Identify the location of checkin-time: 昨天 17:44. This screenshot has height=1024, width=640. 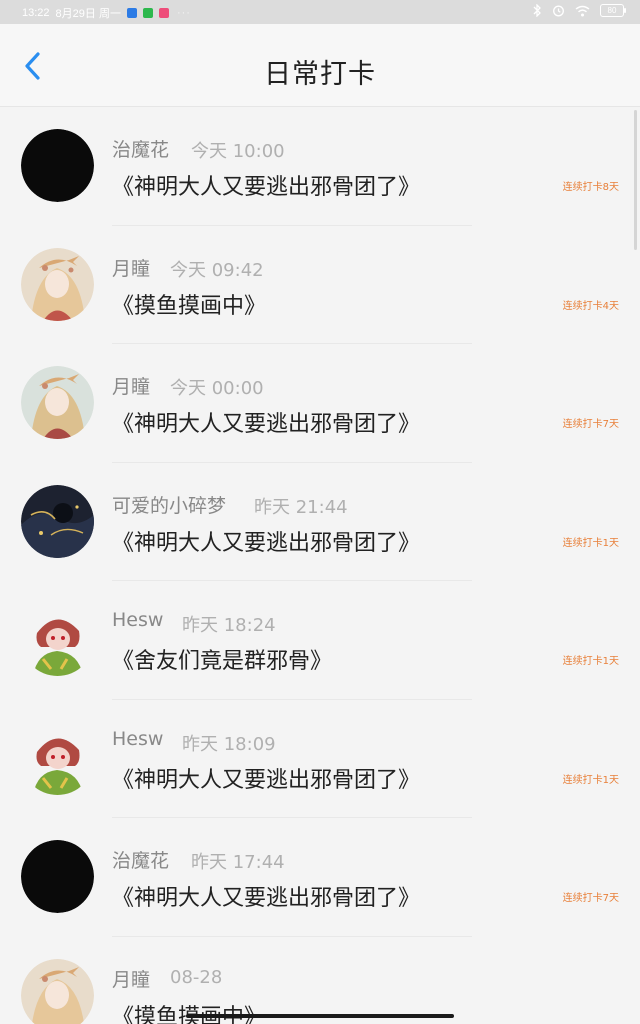
(238, 862).